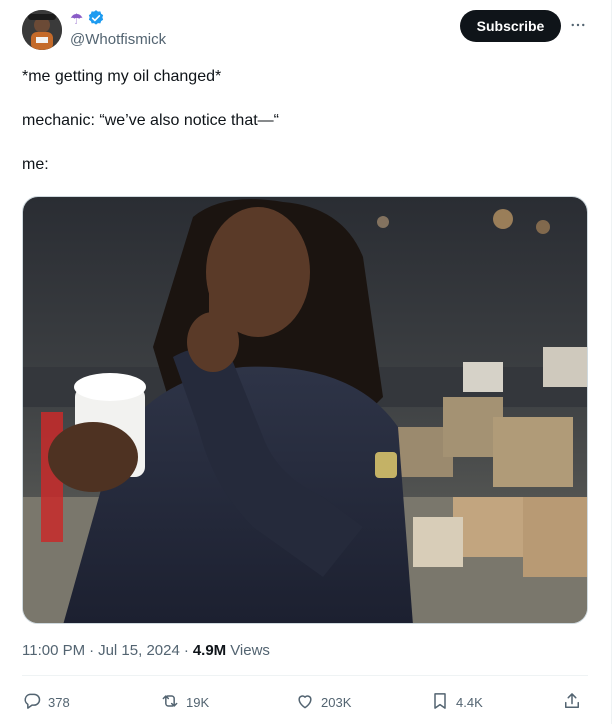 This screenshot has height=724, width=612. Describe the element at coordinates (578, 25) in the screenshot. I see `more-options-icon` at that location.